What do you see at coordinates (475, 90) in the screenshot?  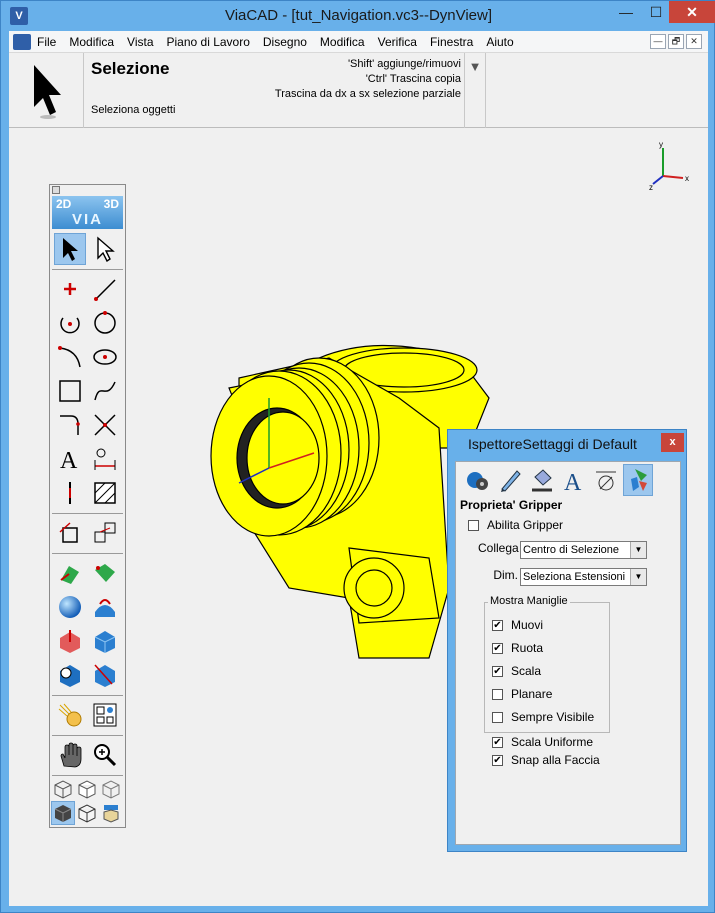 I see `context-dropdown-button: ▼` at bounding box center [475, 90].